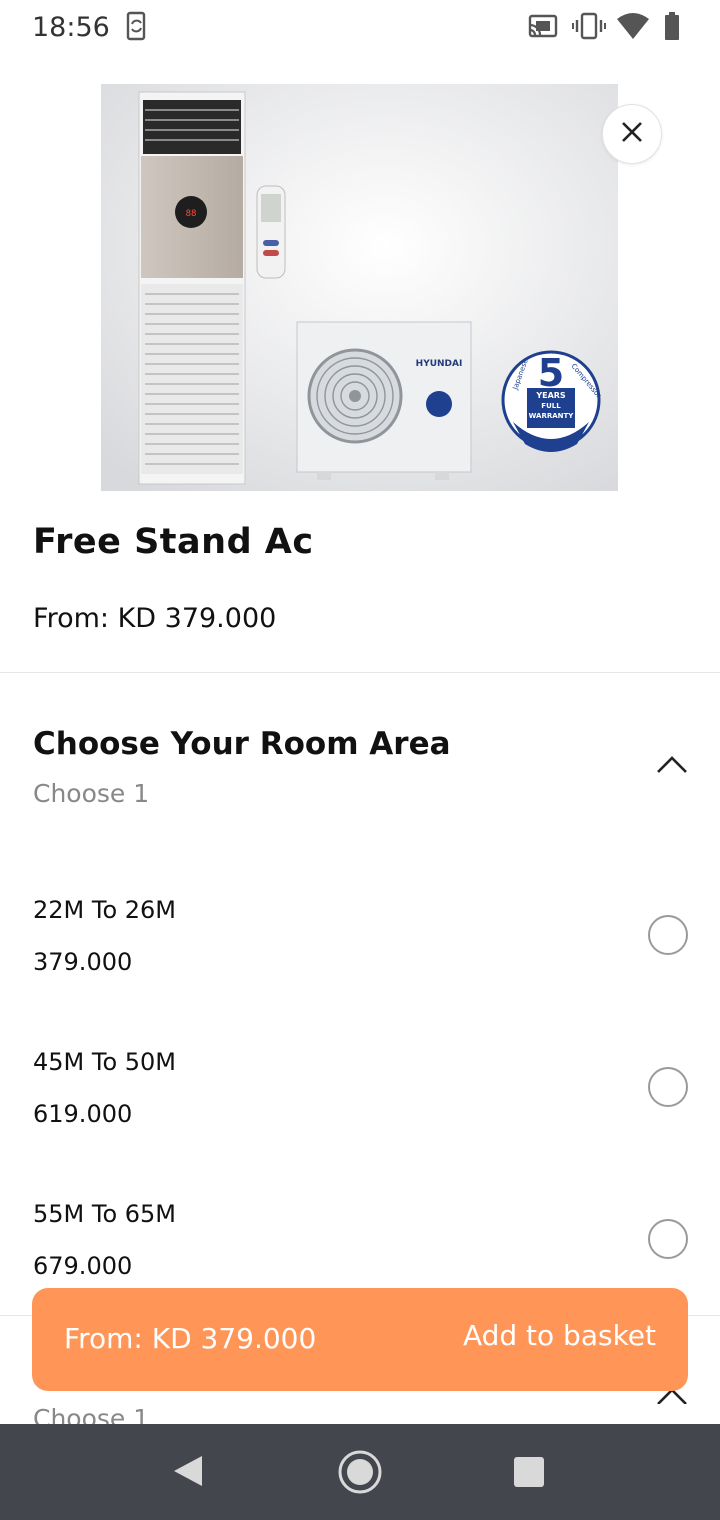  I want to click on cast-icon, so click(543, 28).